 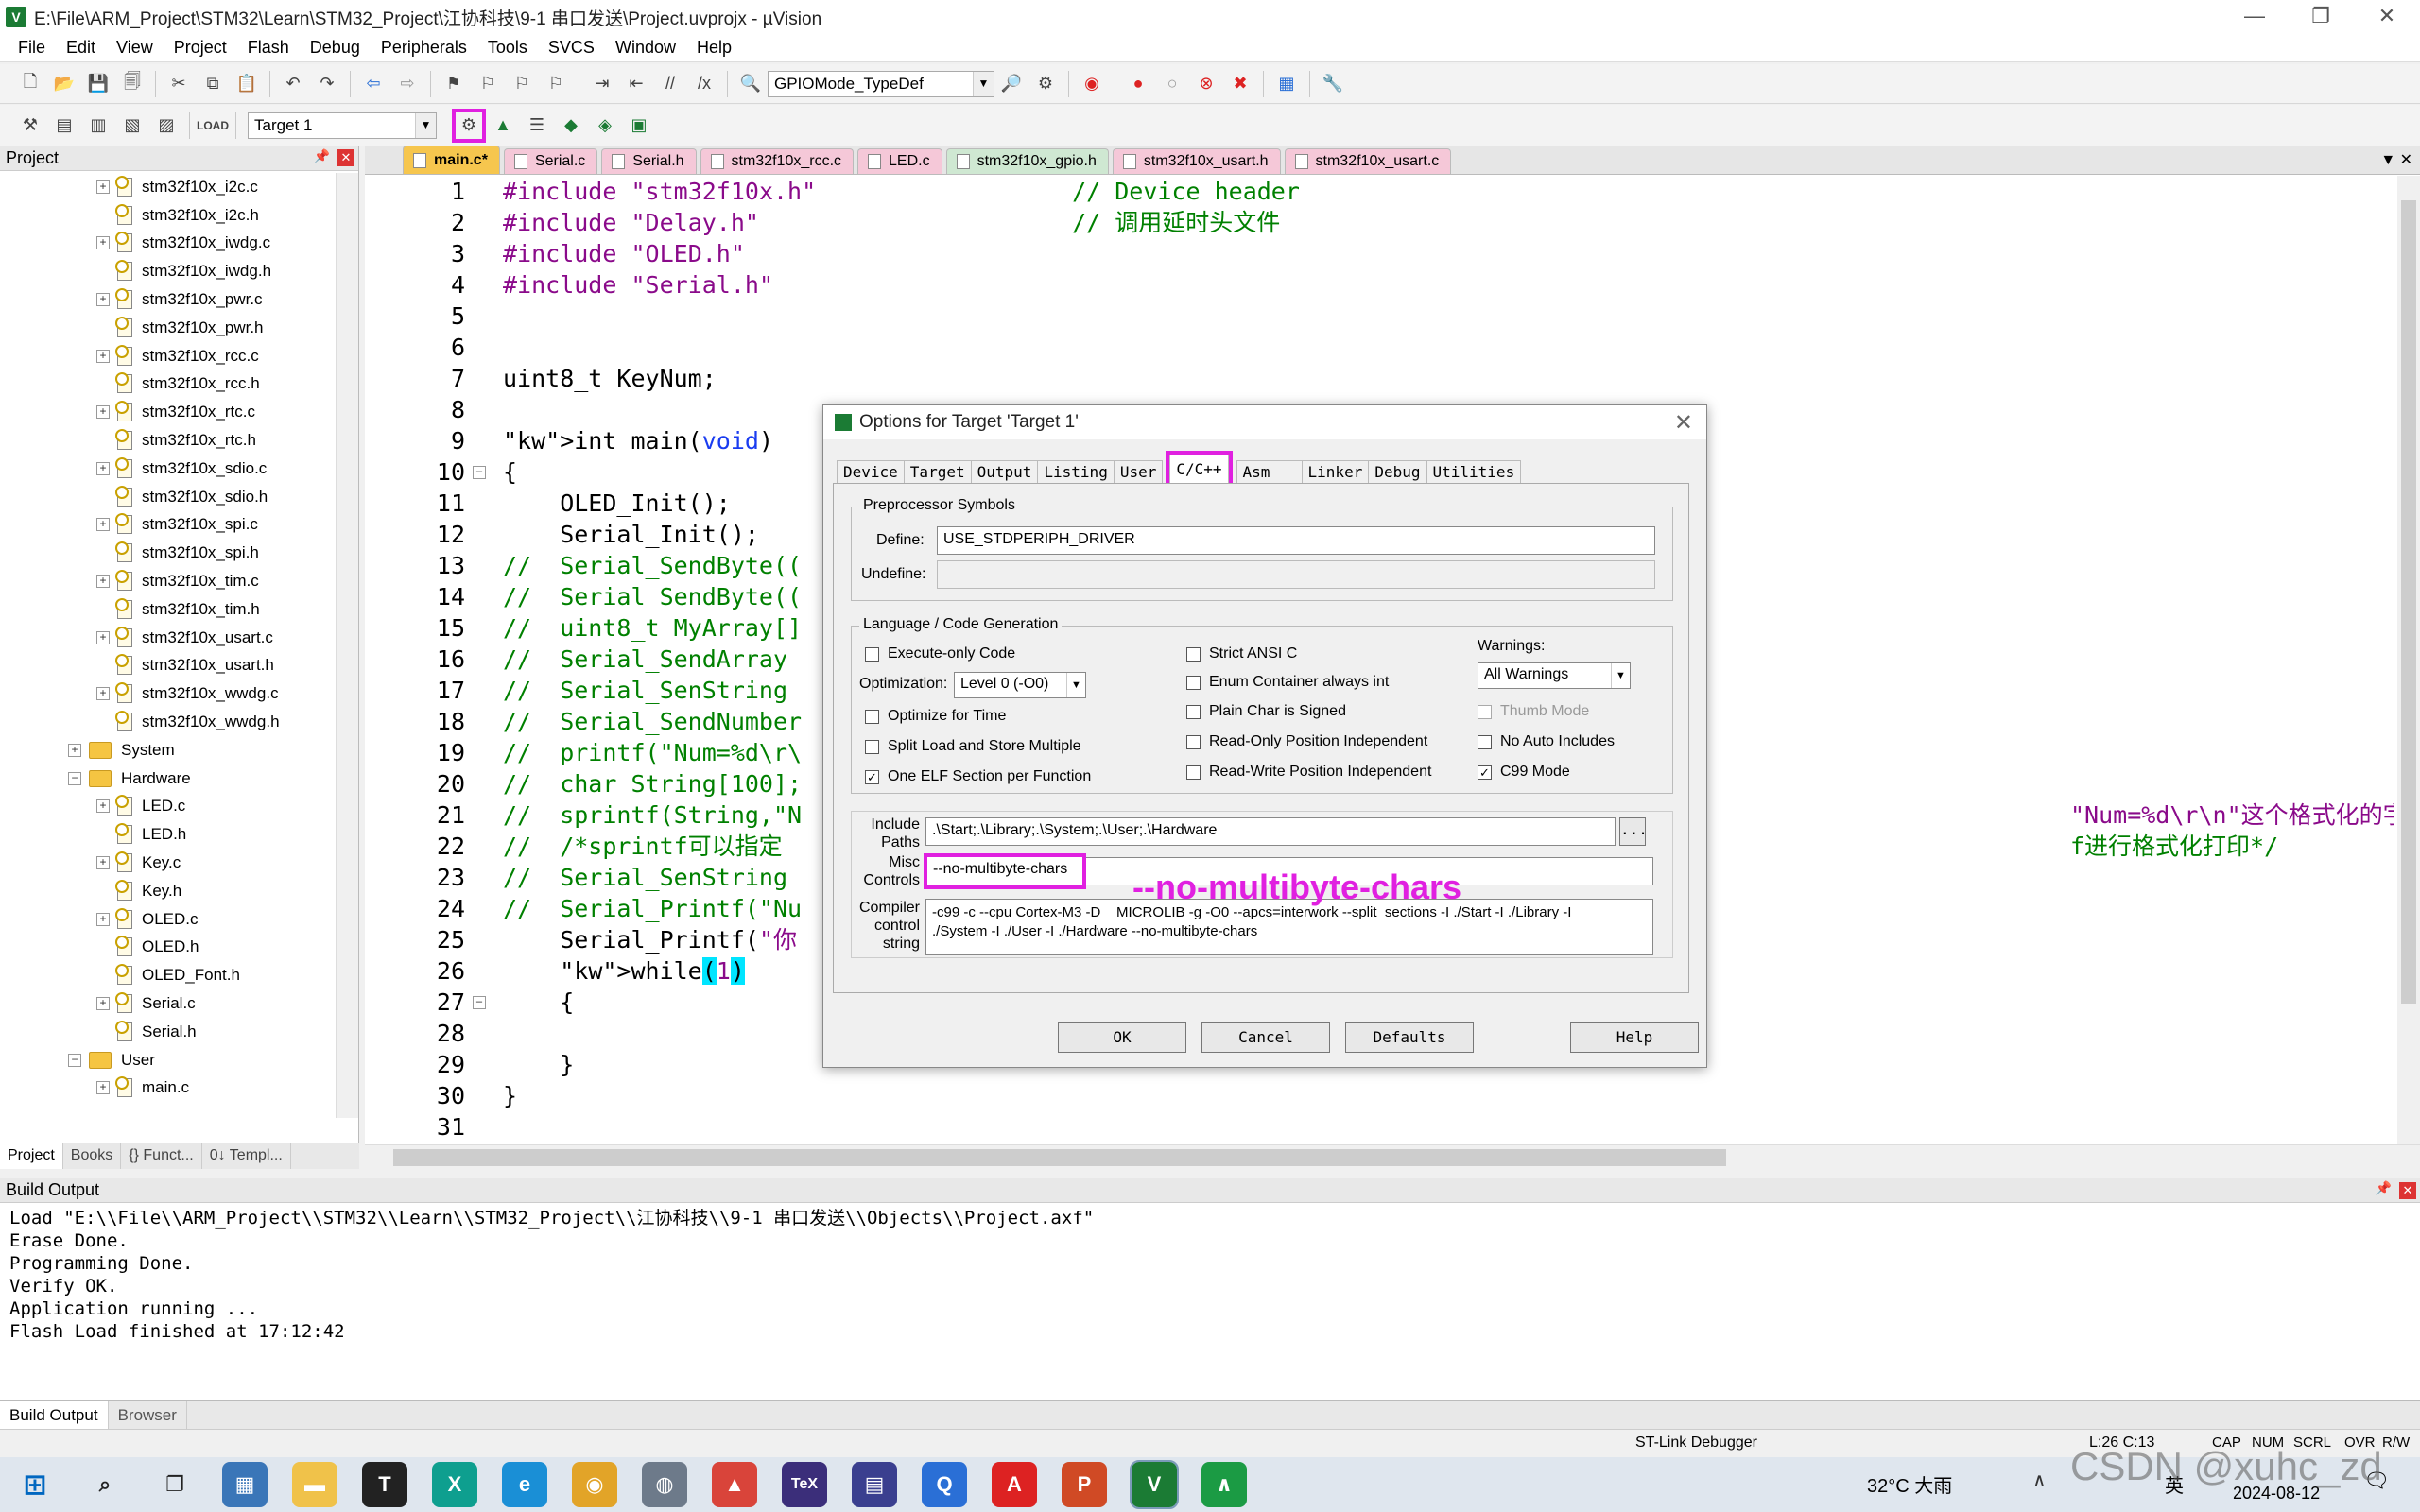 What do you see at coordinates (522, 84) in the screenshot?
I see `bookmark-next-icon: ⚐` at bounding box center [522, 84].